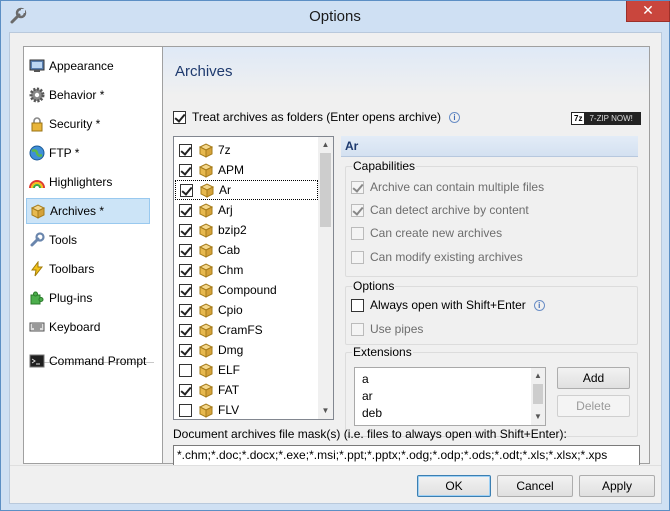  Describe the element at coordinates (489, 146) in the screenshot. I see `archive-detail-header: Ar` at that location.